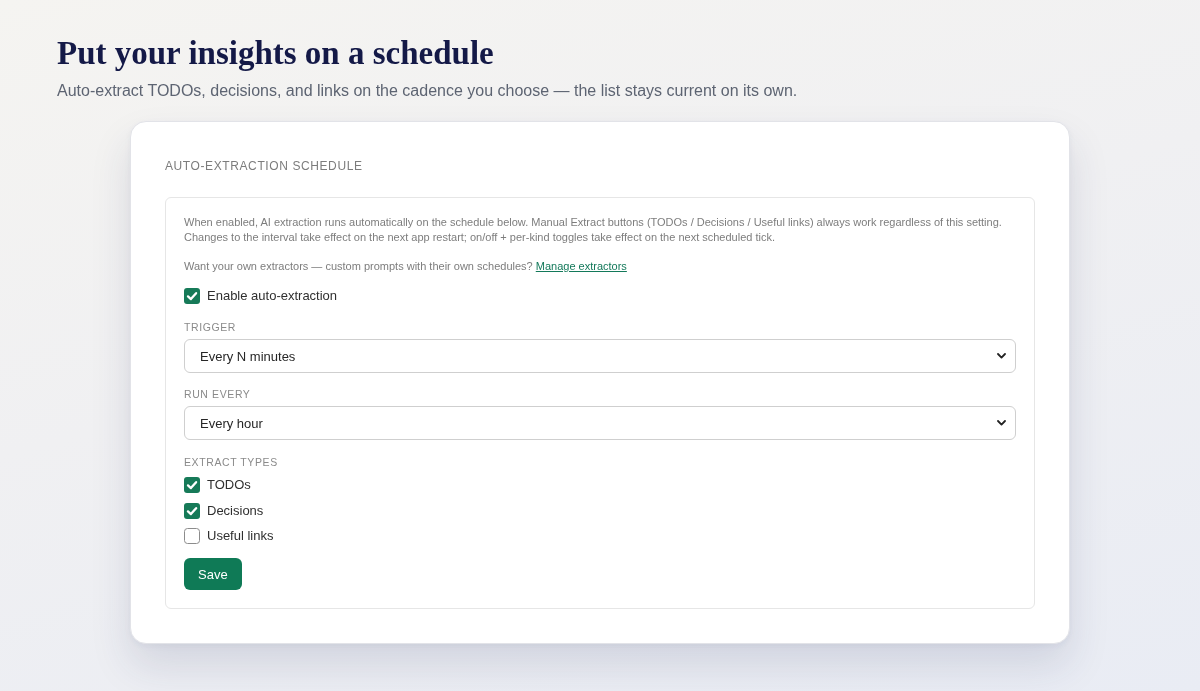 This screenshot has height=691, width=1200. Describe the element at coordinates (405, 266) in the screenshot. I see `promo-text: Want your own extractors — custom prompts with their own schedules? Manage extractors` at that location.